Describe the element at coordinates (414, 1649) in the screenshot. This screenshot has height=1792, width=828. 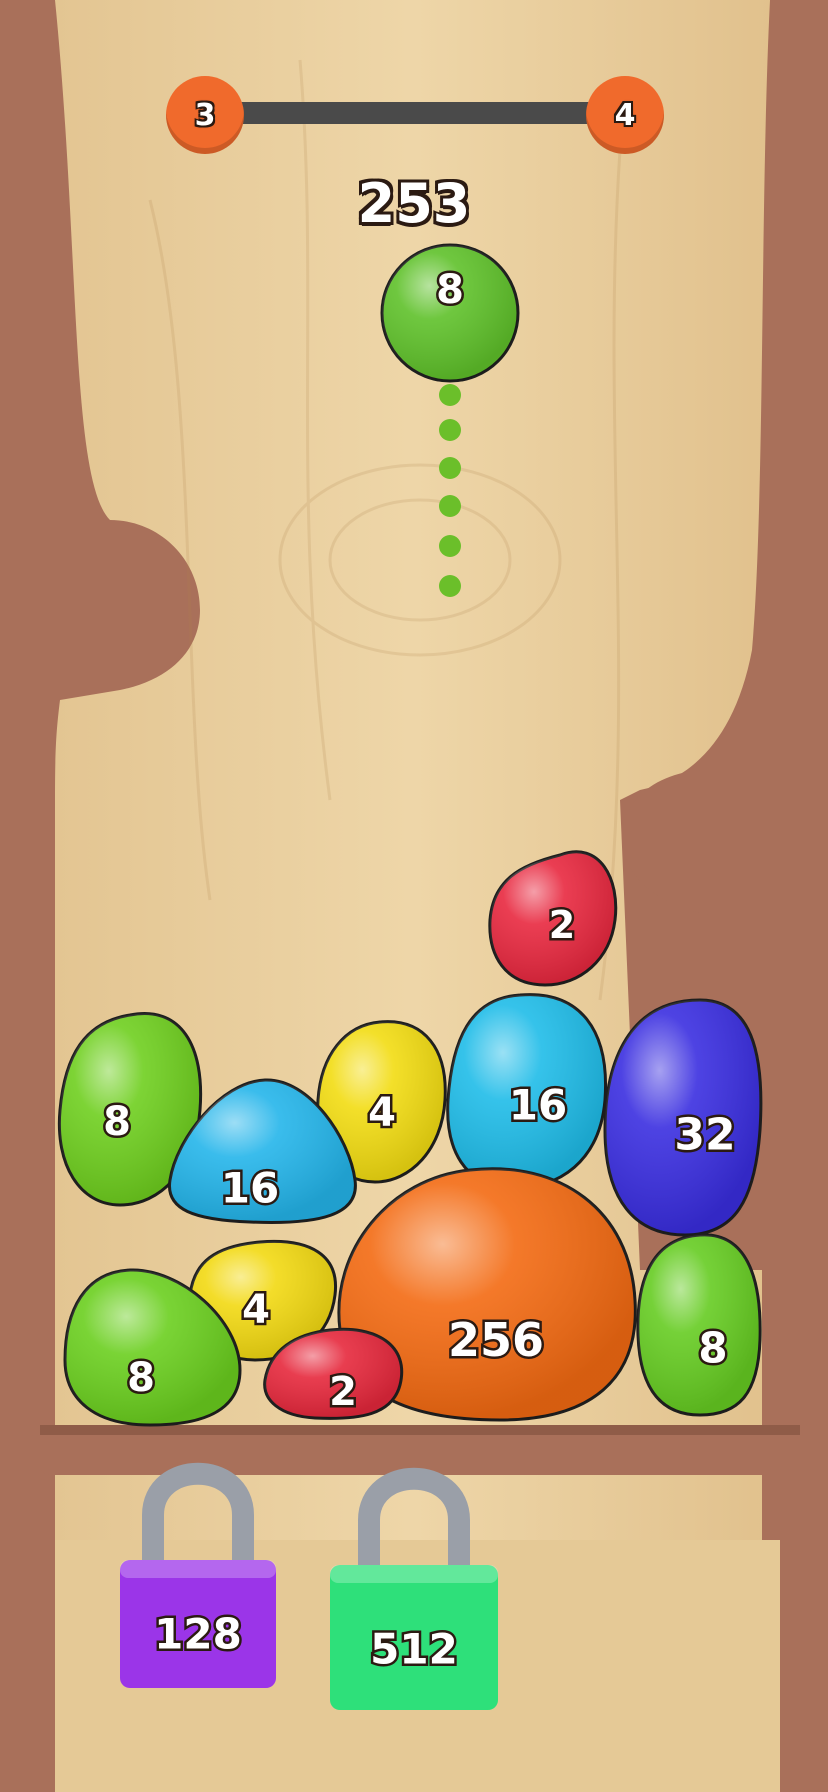
I see `lock-value: 512` at that location.